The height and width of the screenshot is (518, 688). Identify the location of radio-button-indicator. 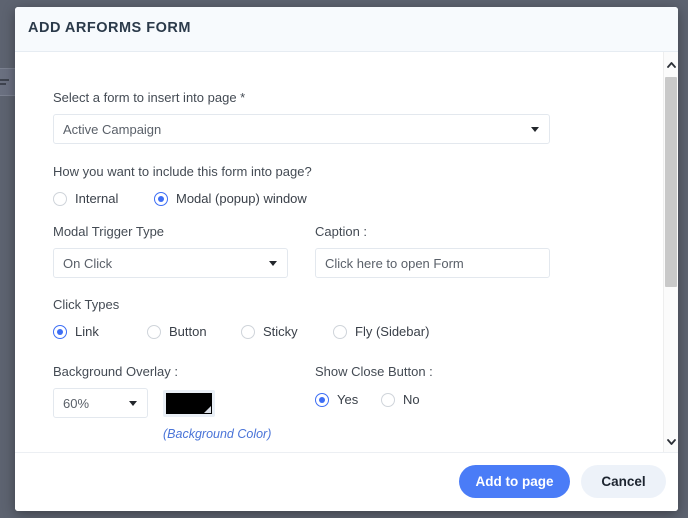
(154, 331).